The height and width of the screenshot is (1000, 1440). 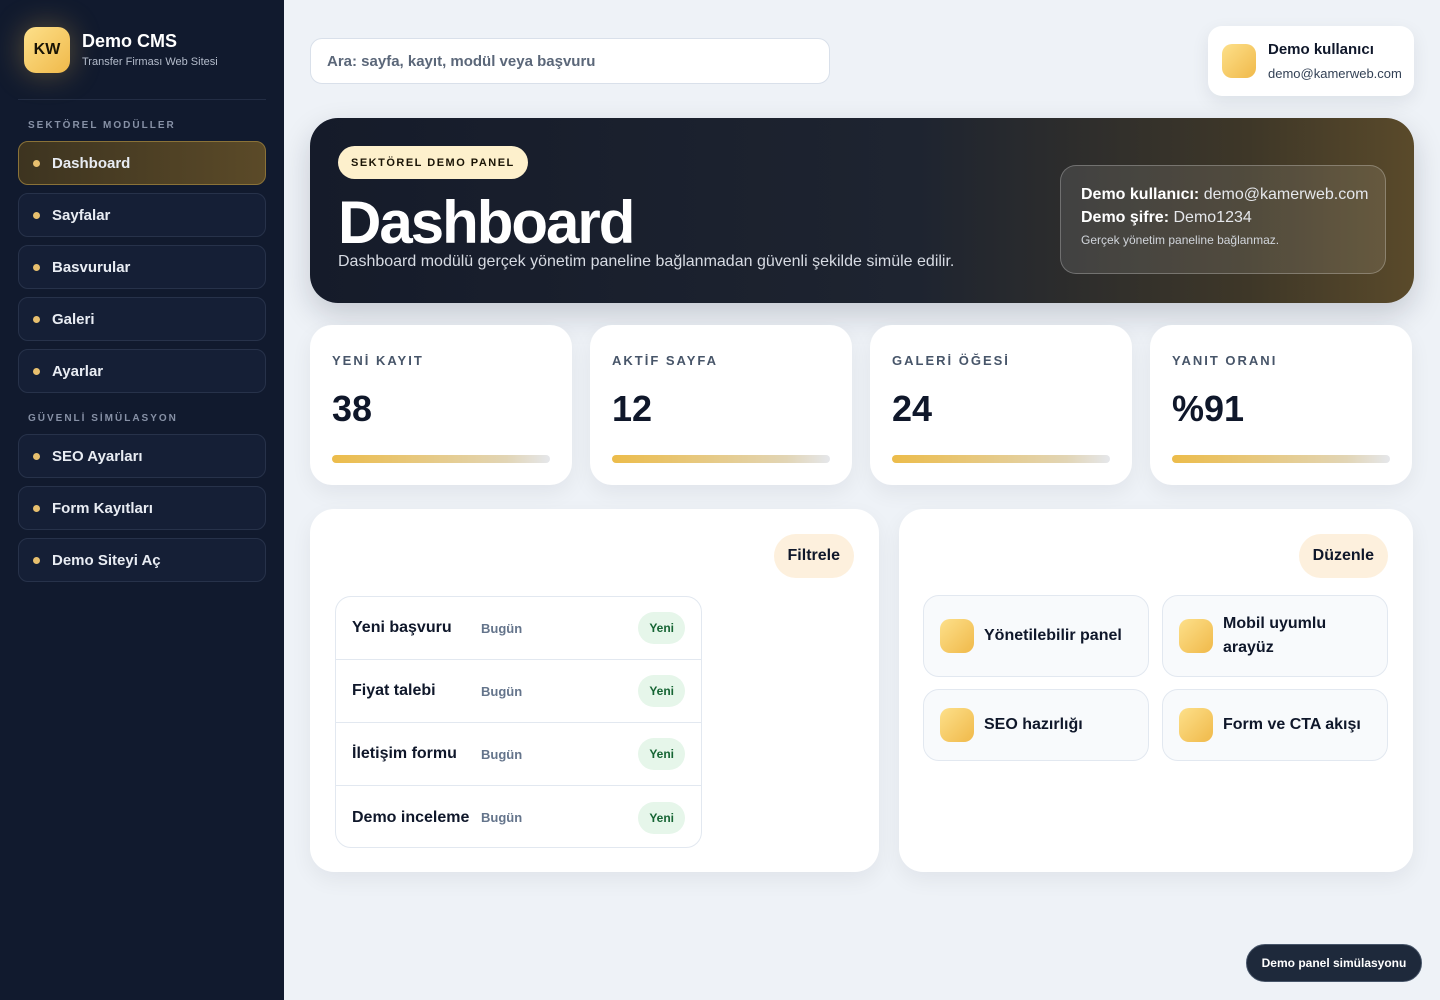 What do you see at coordinates (1335, 73) in the screenshot?
I see `user-email: demo@kamerweb.com` at bounding box center [1335, 73].